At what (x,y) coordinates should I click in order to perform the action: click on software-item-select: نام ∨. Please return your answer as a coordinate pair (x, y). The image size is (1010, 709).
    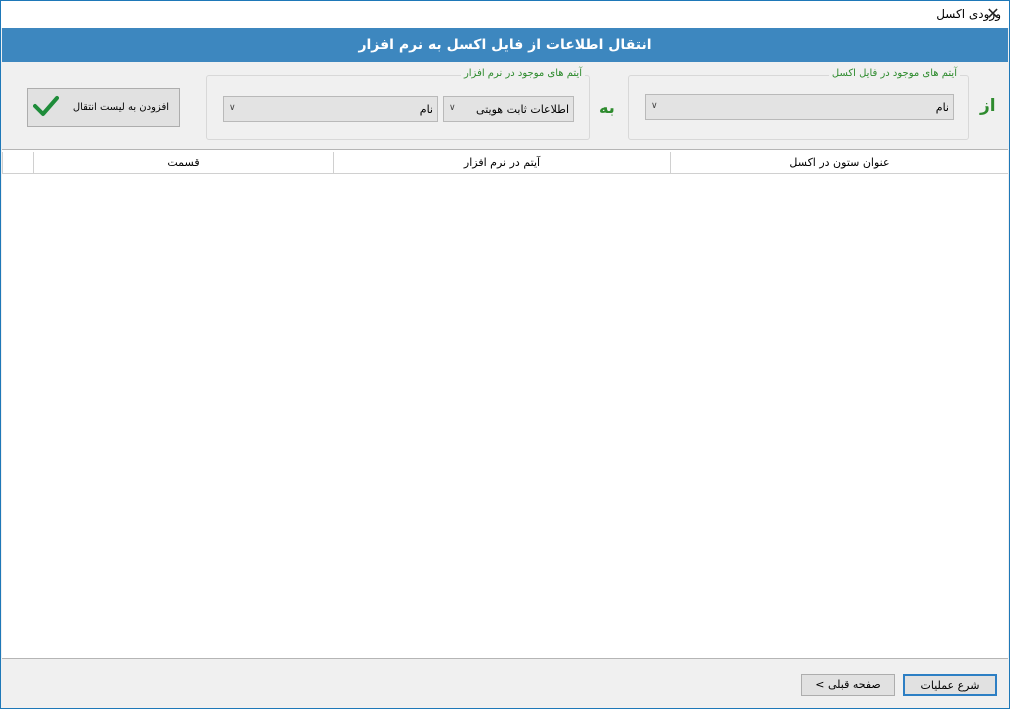
    Looking at the image, I should click on (330, 109).